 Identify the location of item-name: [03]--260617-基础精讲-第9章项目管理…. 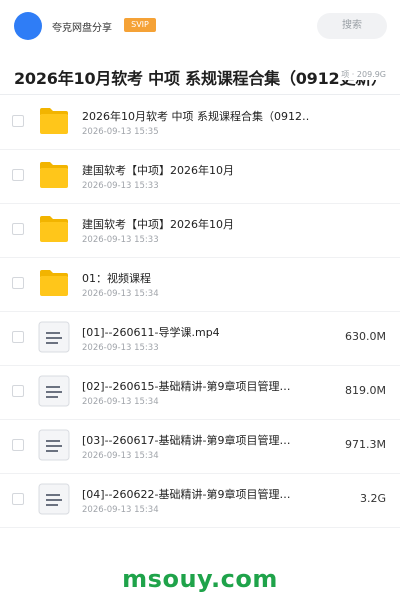
(196, 440).